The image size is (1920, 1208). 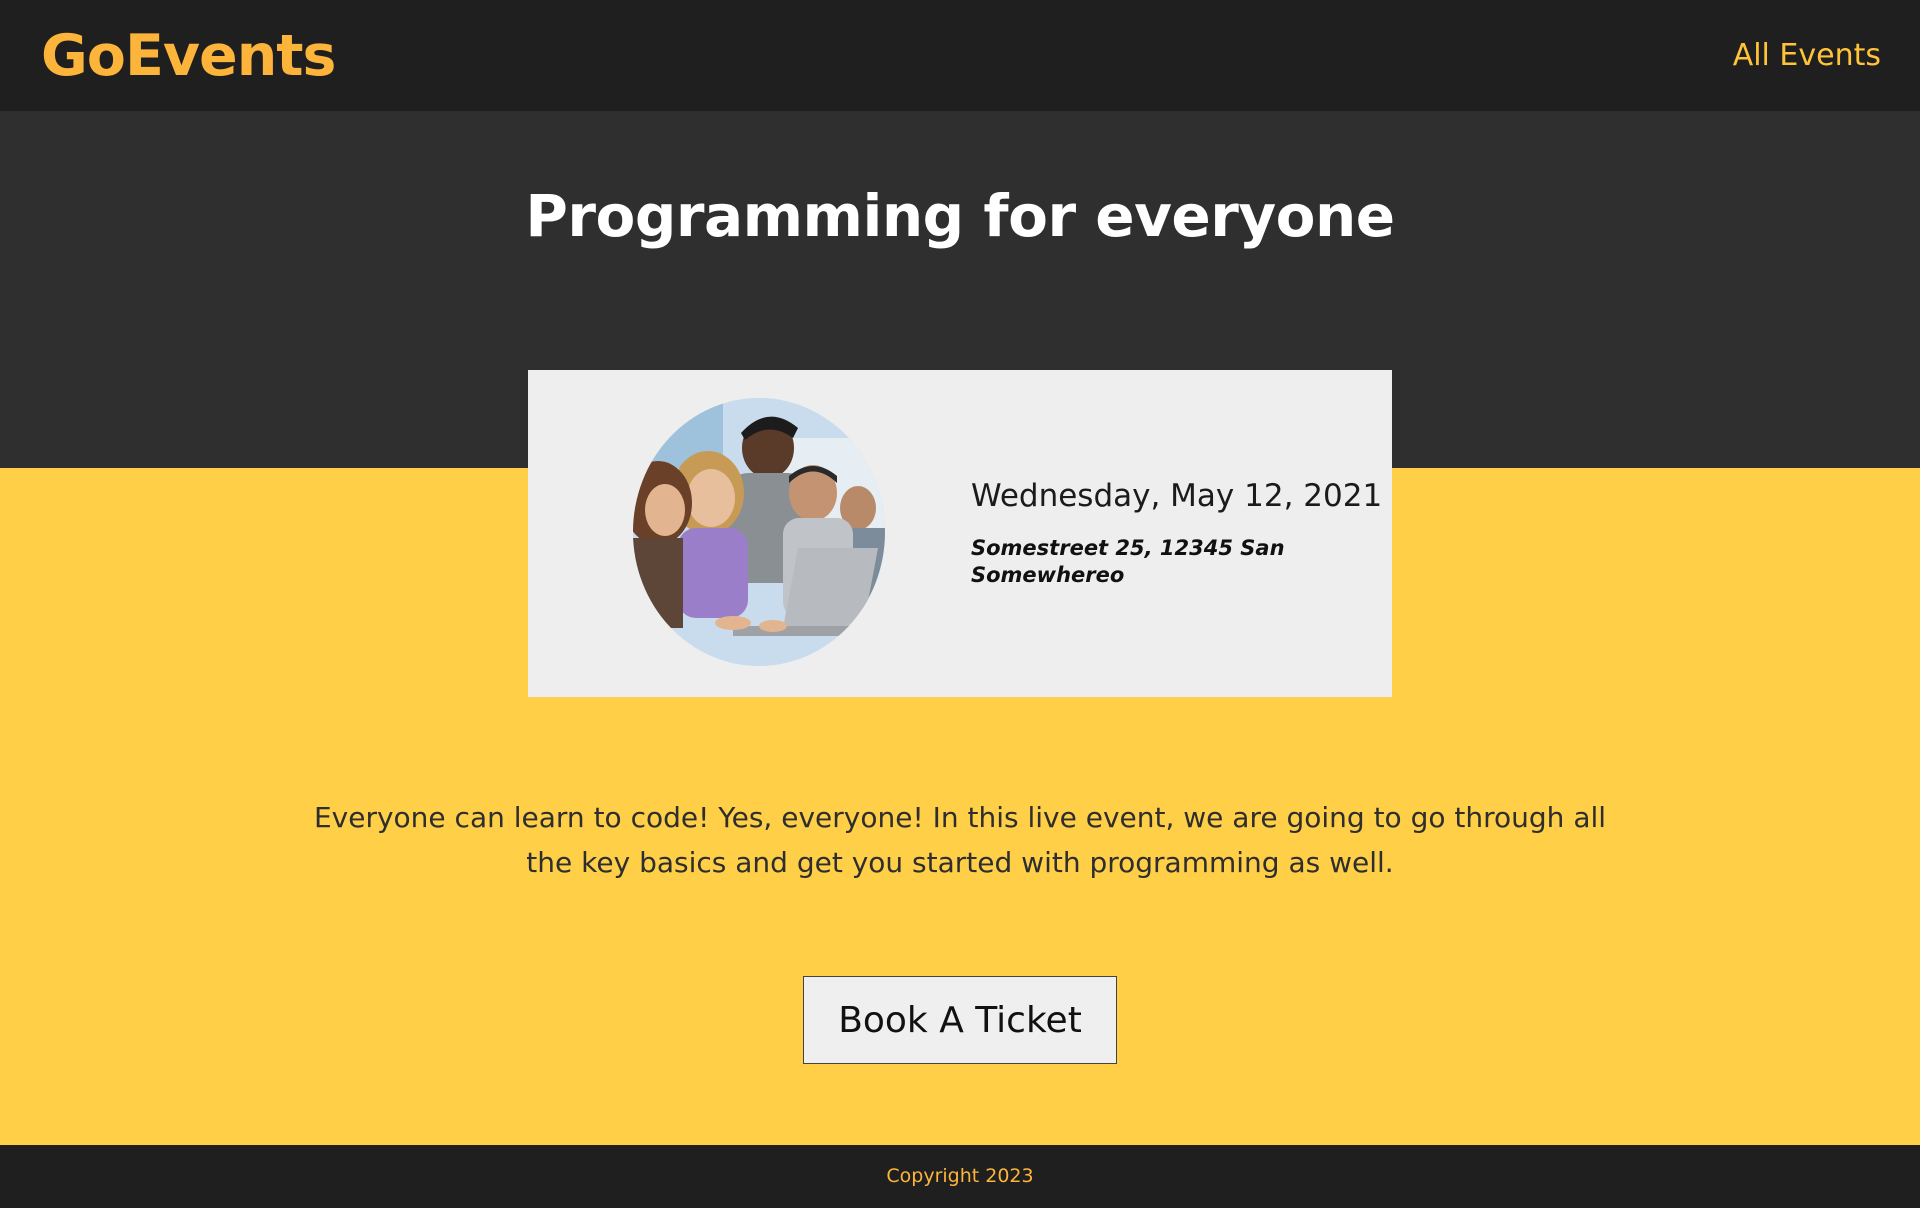 I want to click on site-logo: GoEvents, so click(x=188, y=56).